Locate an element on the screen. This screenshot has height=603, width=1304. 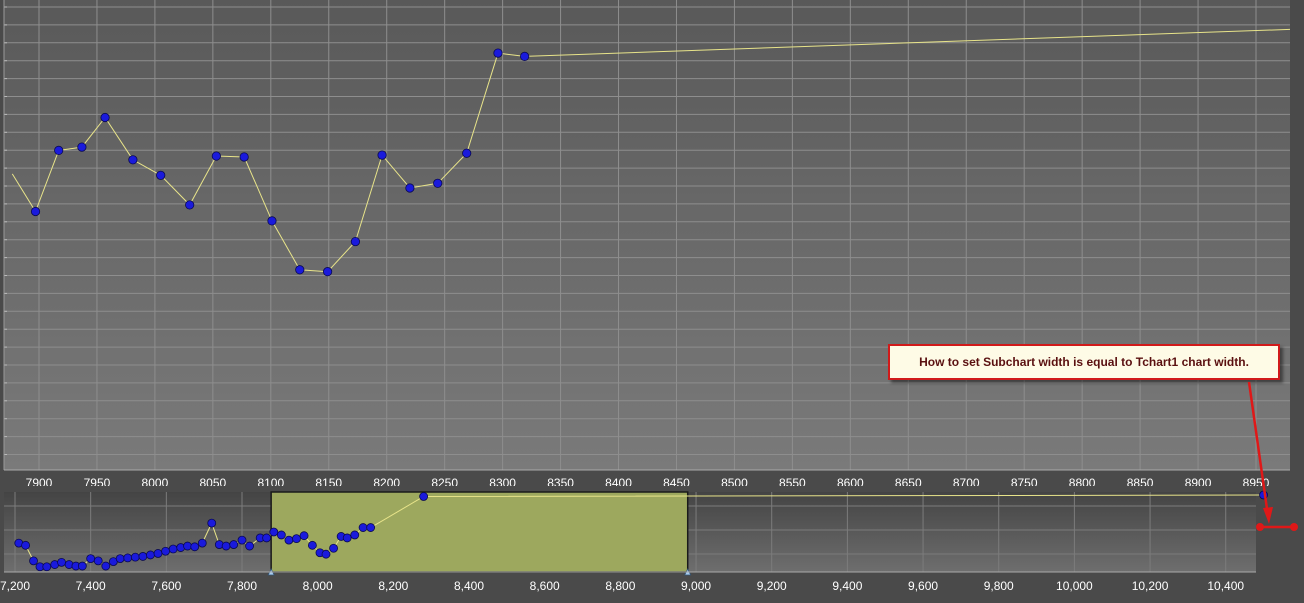
main-x-tick-label: 8200 is located at coordinates (386, 481).